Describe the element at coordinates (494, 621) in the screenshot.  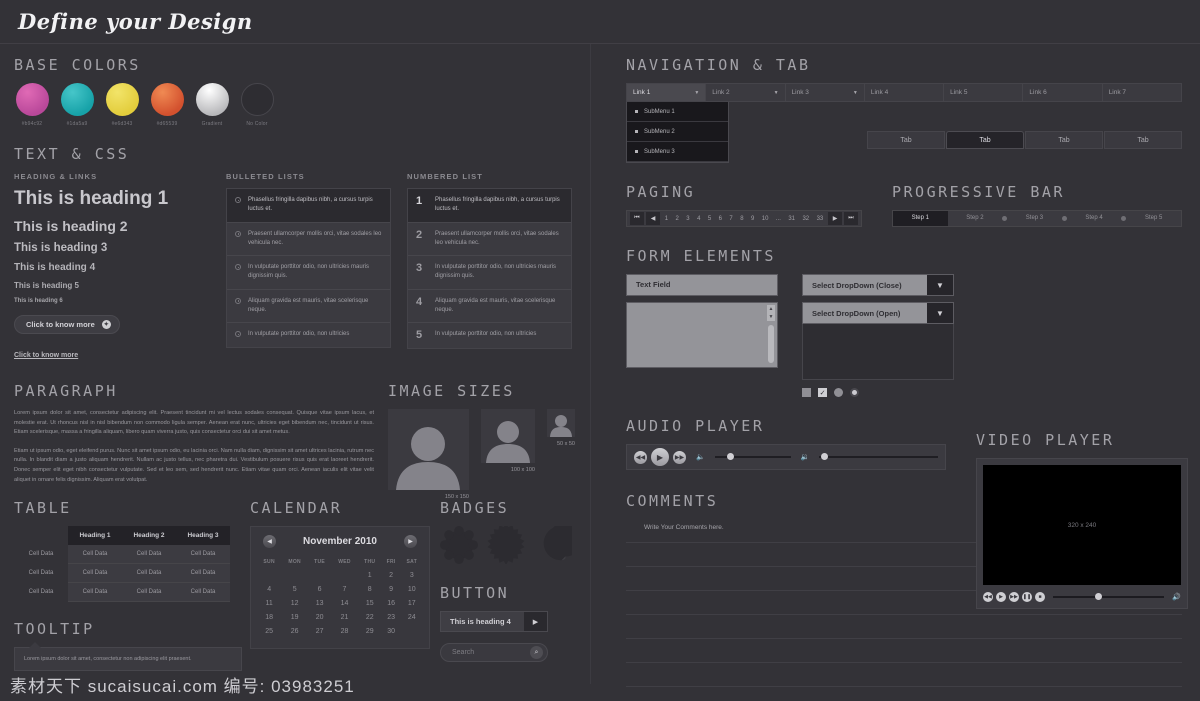
I see `primary-button: This is heading 4 ▶` at that location.